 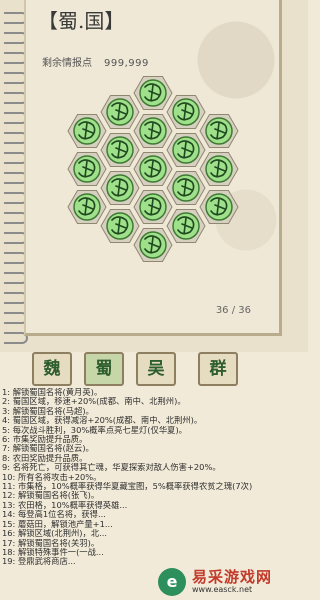 What do you see at coordinates (218, 369) in the screenshot?
I see `tab-qun: 群` at bounding box center [218, 369].